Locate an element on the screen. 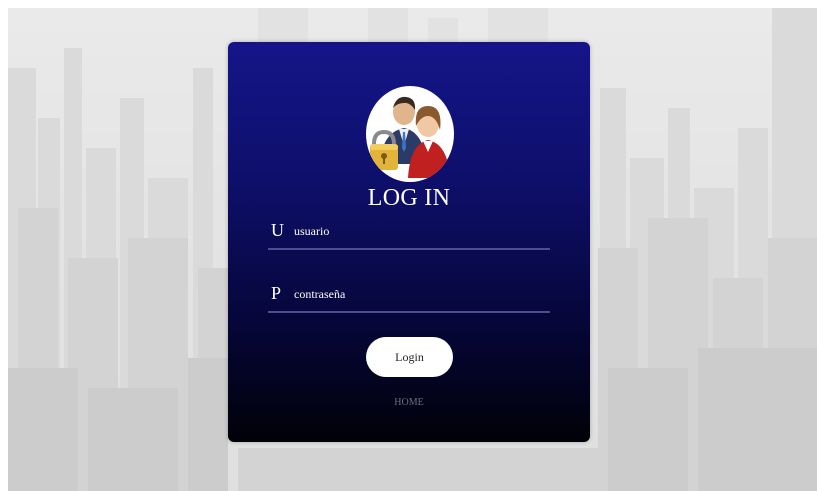  username-letter-icon: U is located at coordinates (277, 230).